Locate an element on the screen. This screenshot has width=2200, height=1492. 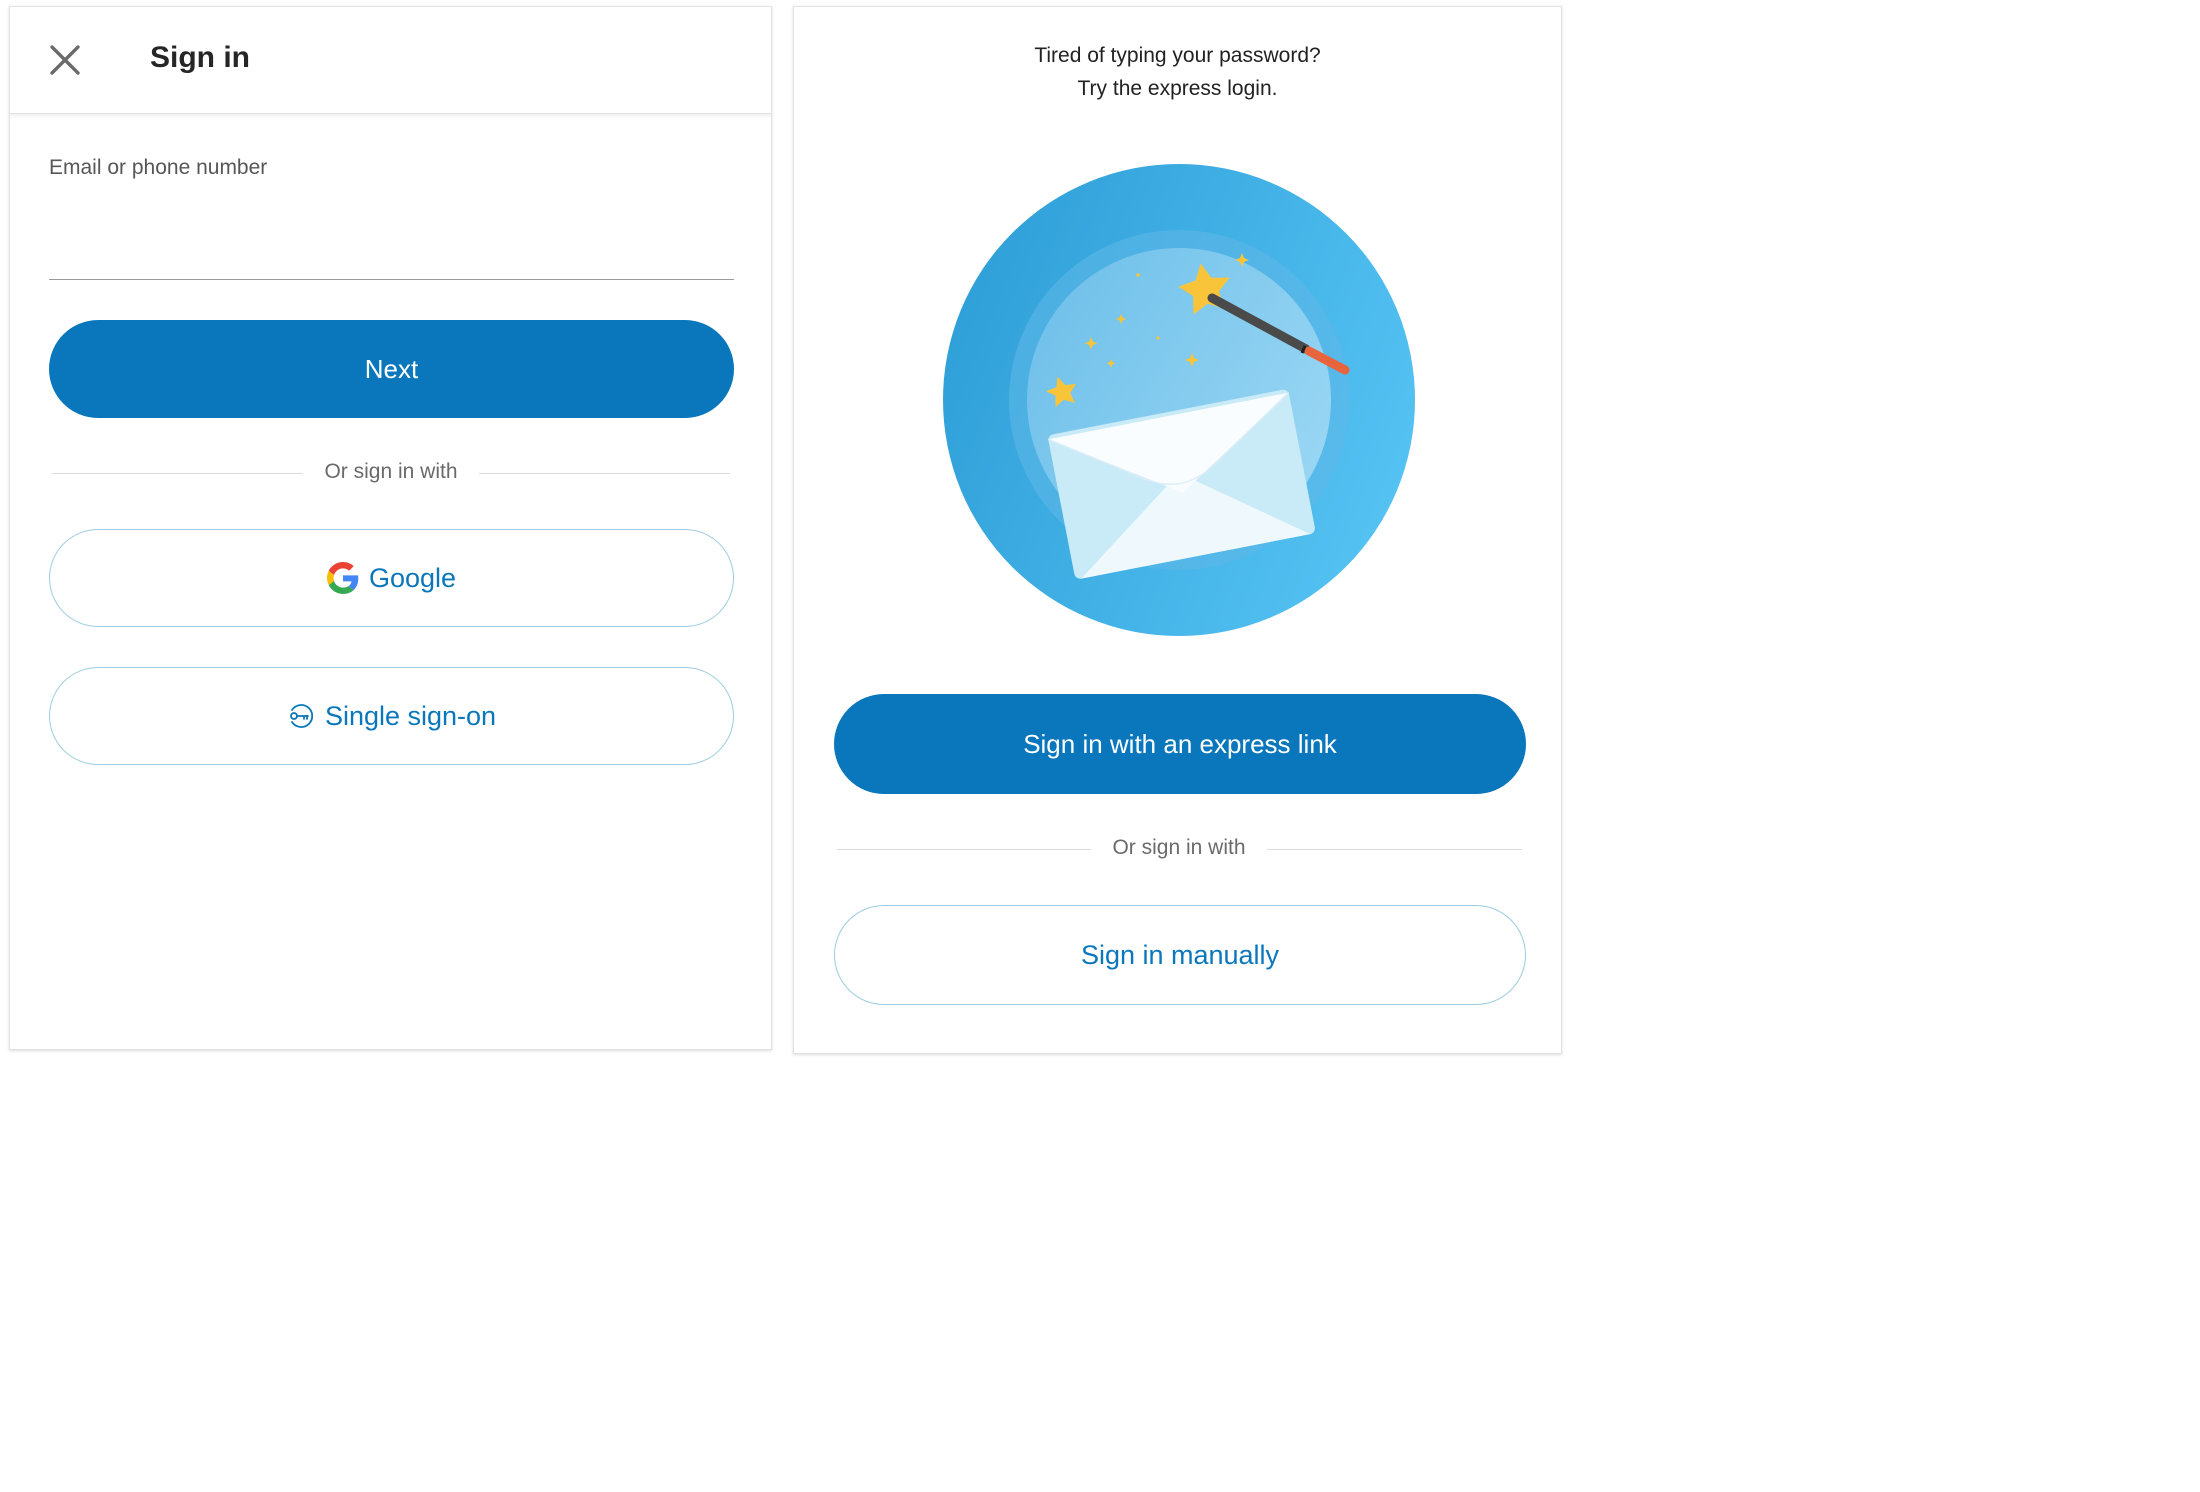
google-sign-in-button: Google is located at coordinates (391, 578).